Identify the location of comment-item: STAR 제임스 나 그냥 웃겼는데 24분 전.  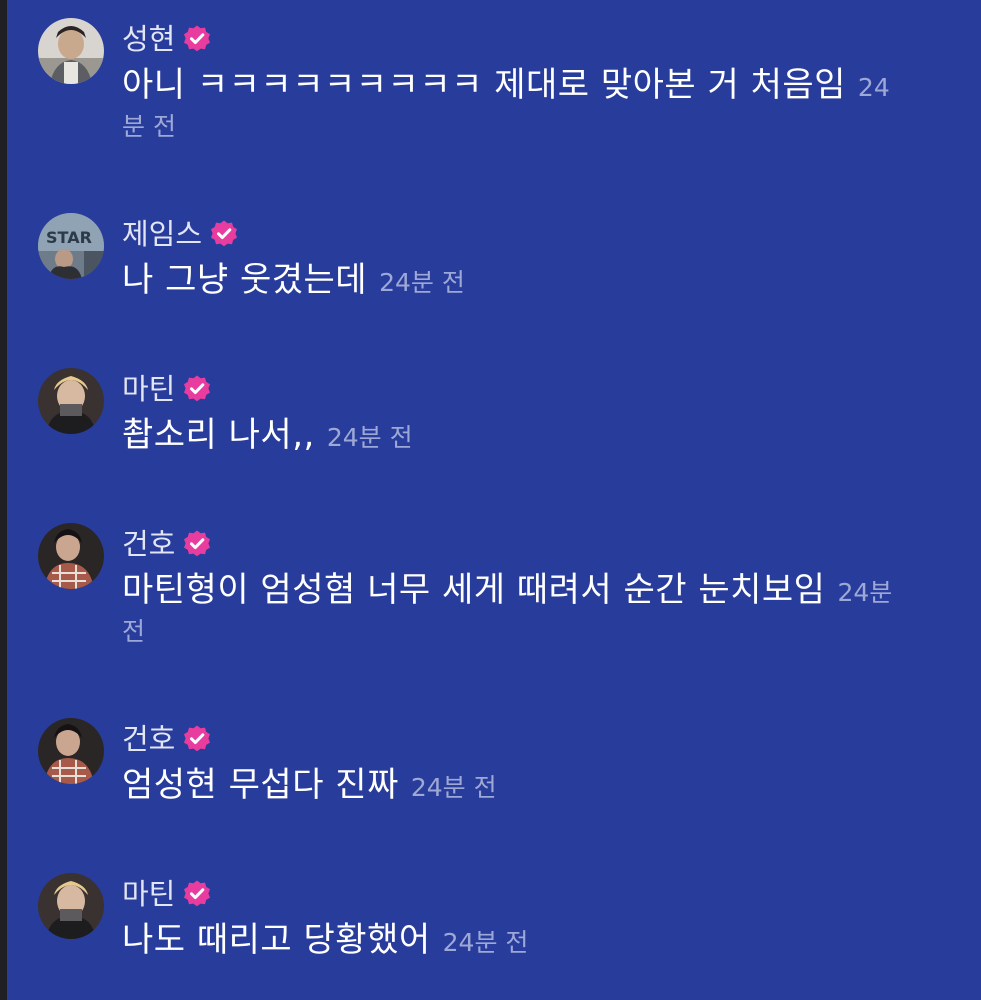
(490, 268).